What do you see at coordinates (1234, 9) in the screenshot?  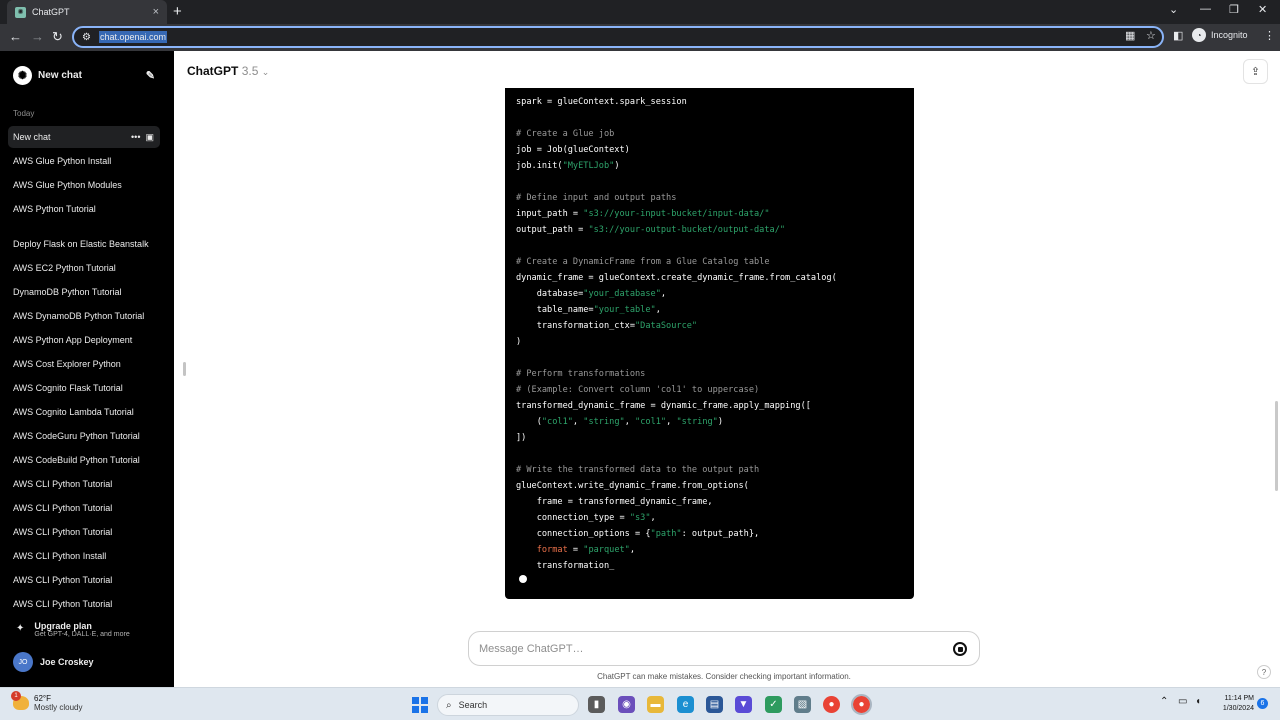 I see `restore-icon: ❐` at bounding box center [1234, 9].